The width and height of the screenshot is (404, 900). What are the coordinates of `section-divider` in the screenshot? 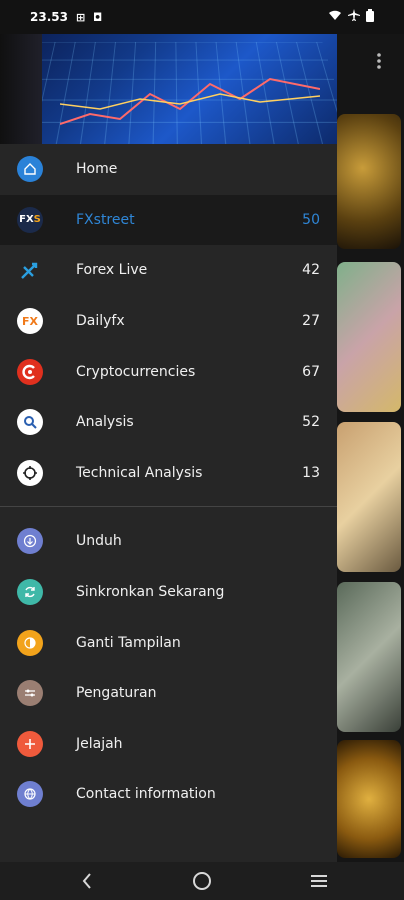 It's located at (168, 507).